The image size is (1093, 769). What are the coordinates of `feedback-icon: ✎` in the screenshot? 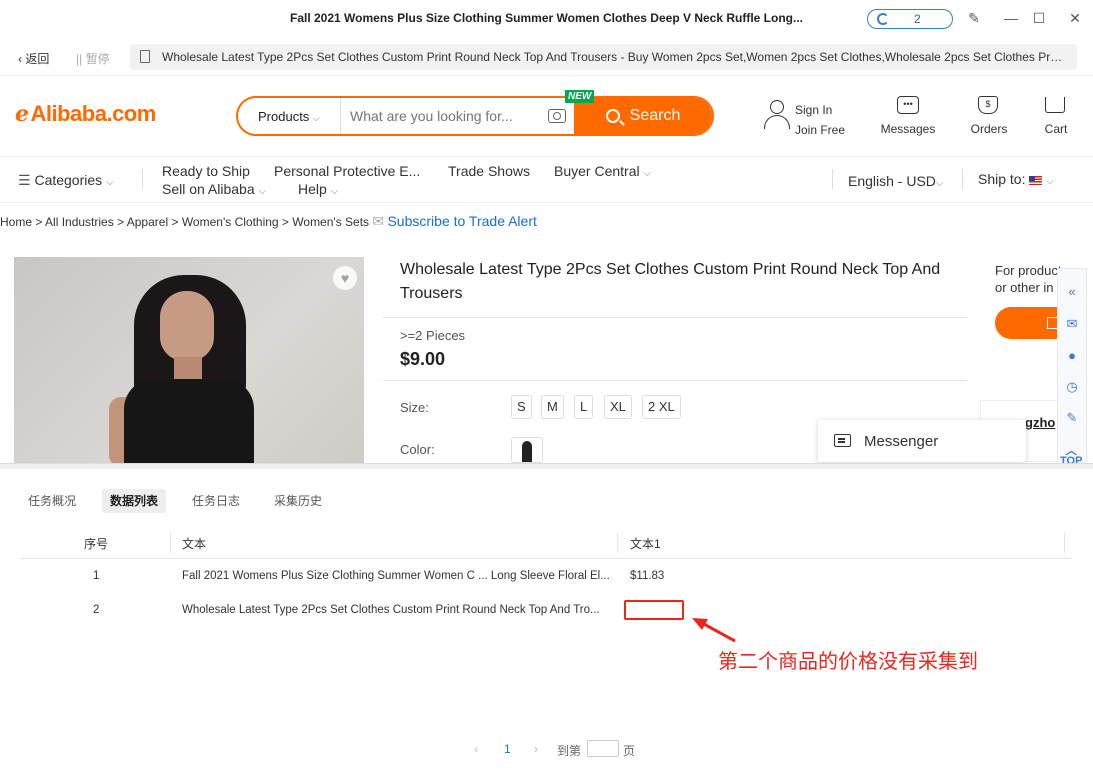 It's located at (1072, 418).